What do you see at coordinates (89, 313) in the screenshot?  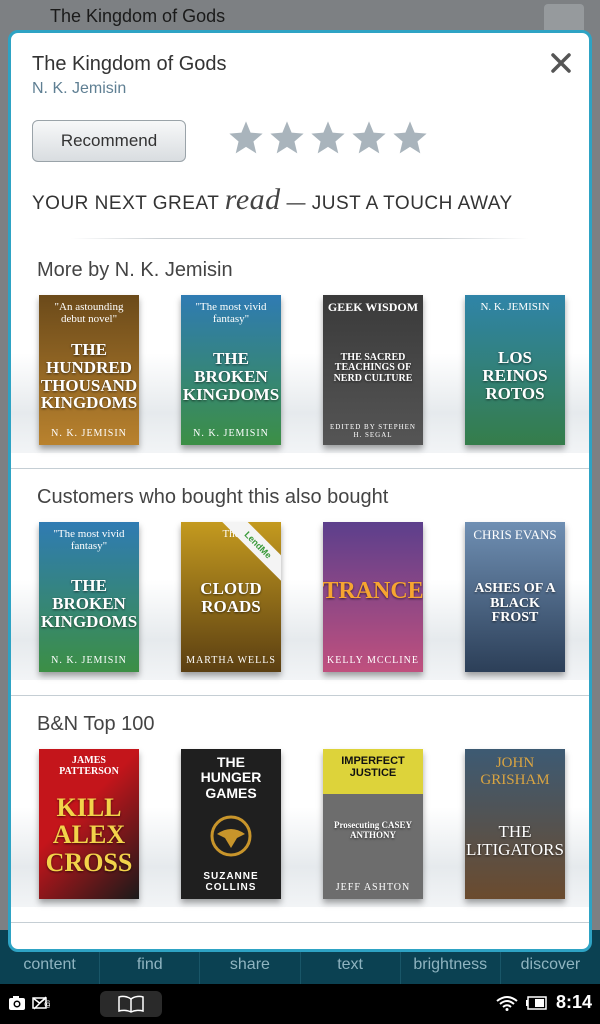 I see `cover-tagline: "An astounding debut novel"` at bounding box center [89, 313].